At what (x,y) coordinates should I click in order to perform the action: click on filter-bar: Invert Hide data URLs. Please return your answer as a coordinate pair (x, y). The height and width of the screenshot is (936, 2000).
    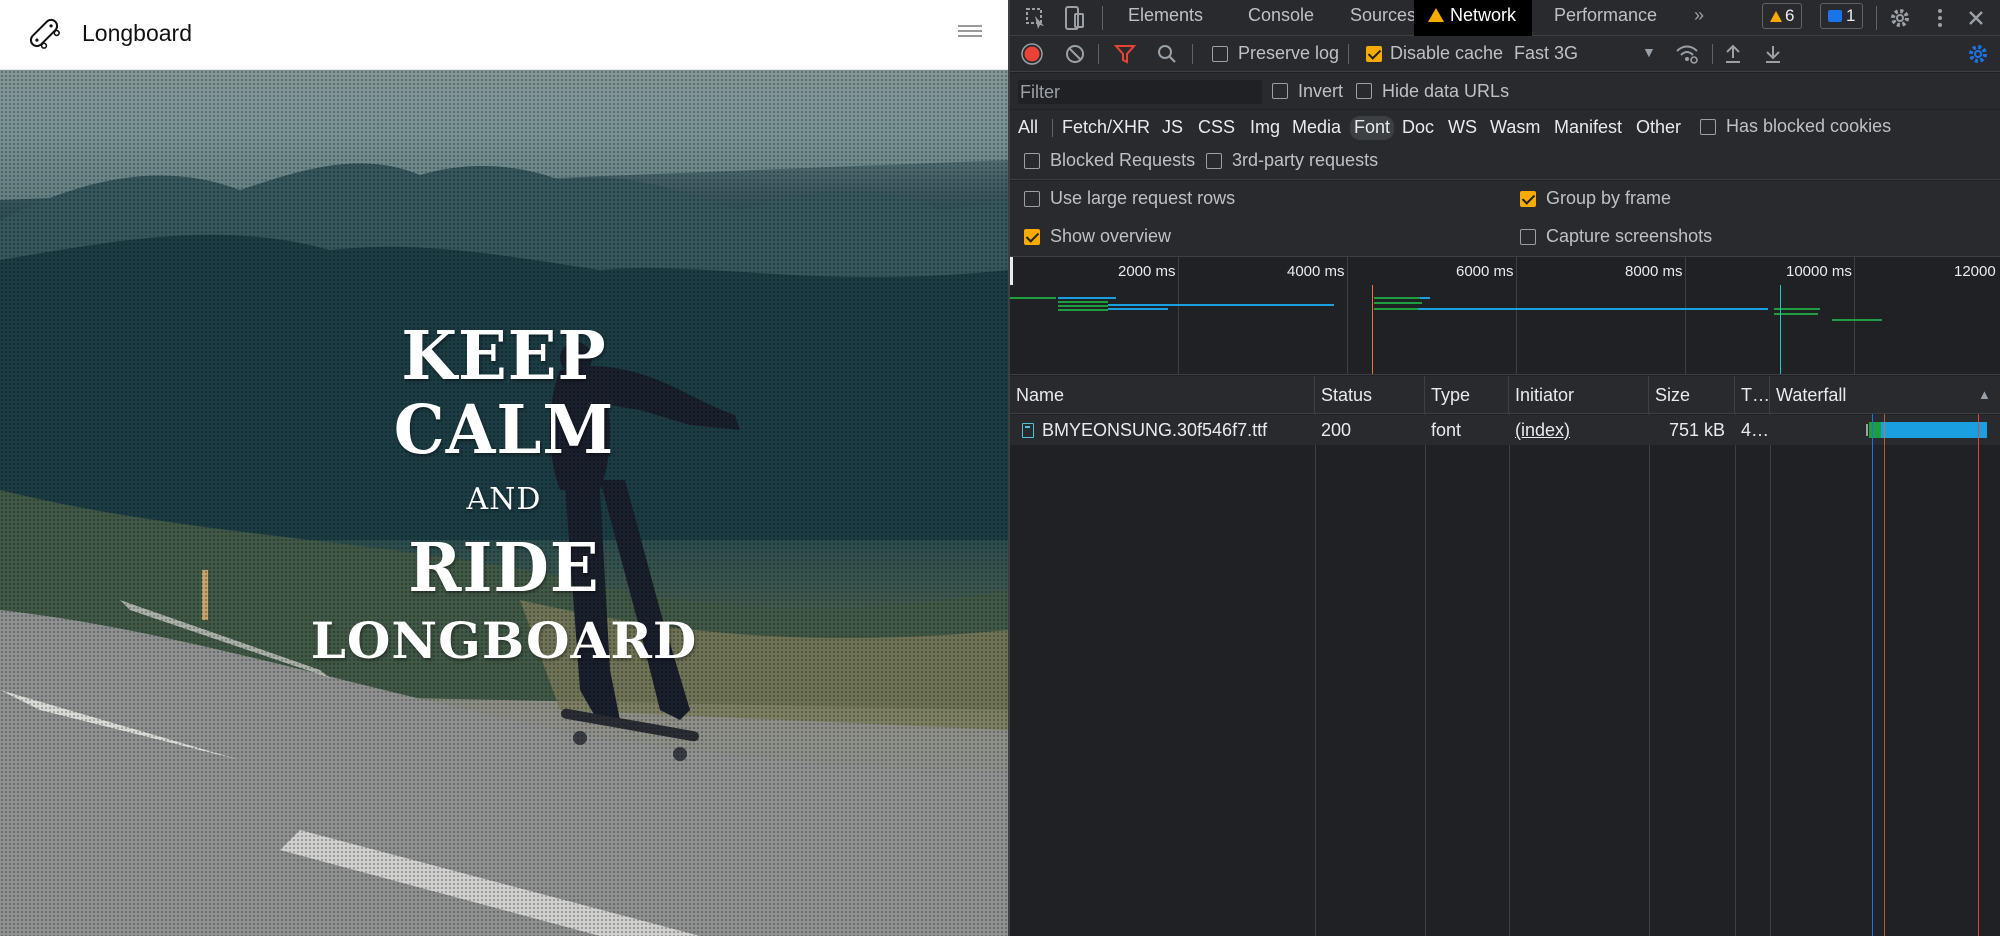
    Looking at the image, I should click on (1505, 91).